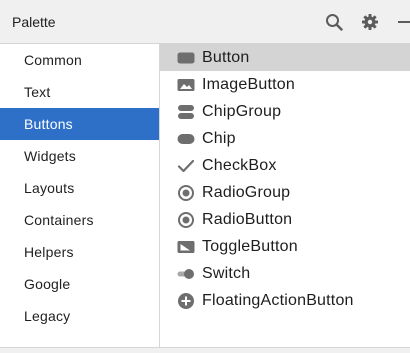 Image resolution: width=410 pixels, height=353 pixels. Describe the element at coordinates (205, 22) in the screenshot. I see `palette-header: Palette` at that location.